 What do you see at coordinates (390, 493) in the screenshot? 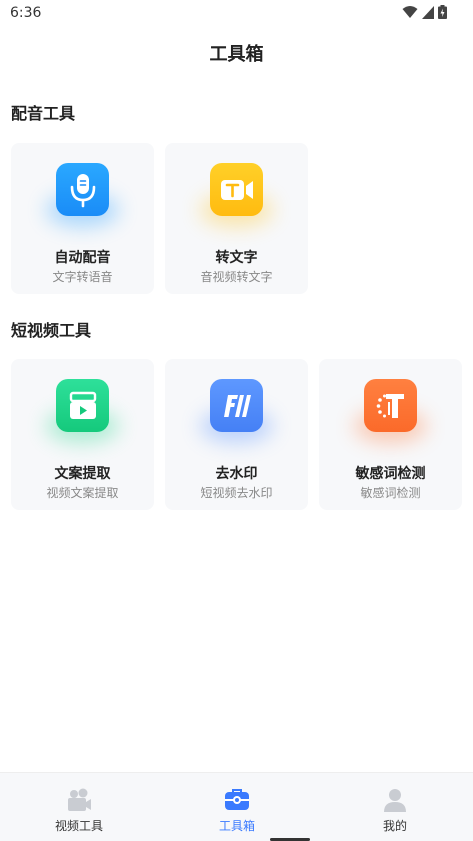
I see `tool-subtitle: 敏感词检测` at bounding box center [390, 493].